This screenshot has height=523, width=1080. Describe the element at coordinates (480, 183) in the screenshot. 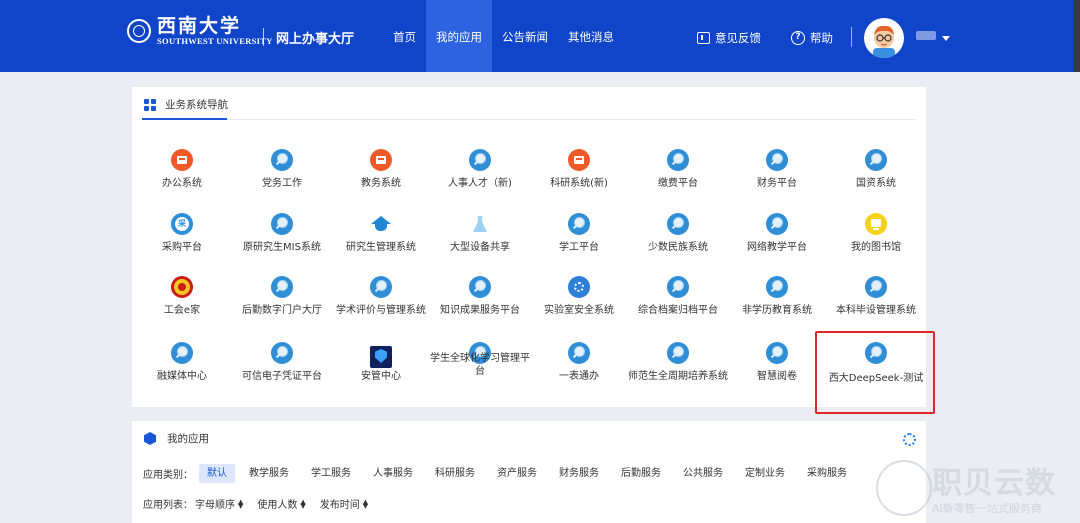

I see `app-label: 人事人才（新)` at that location.